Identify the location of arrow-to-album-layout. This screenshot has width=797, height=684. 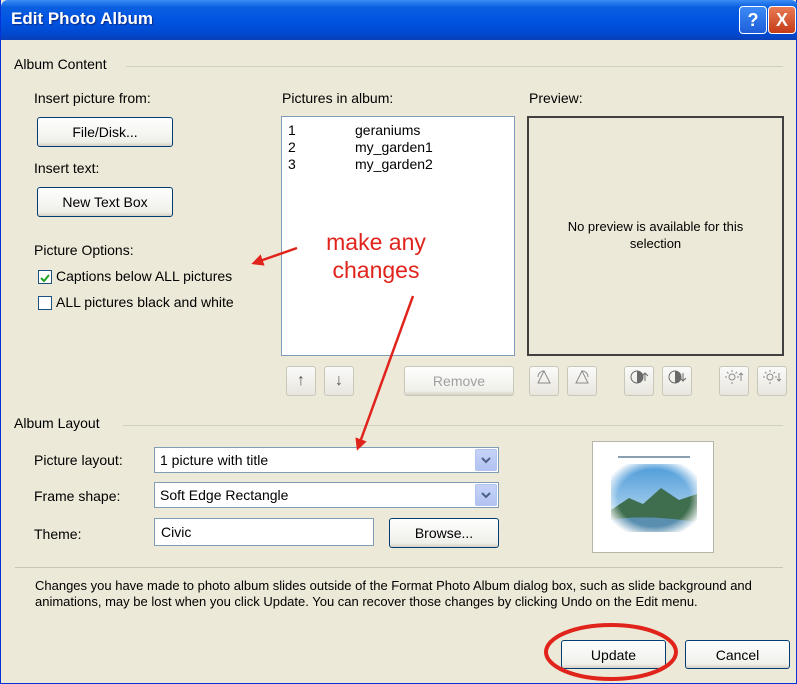
(385, 373).